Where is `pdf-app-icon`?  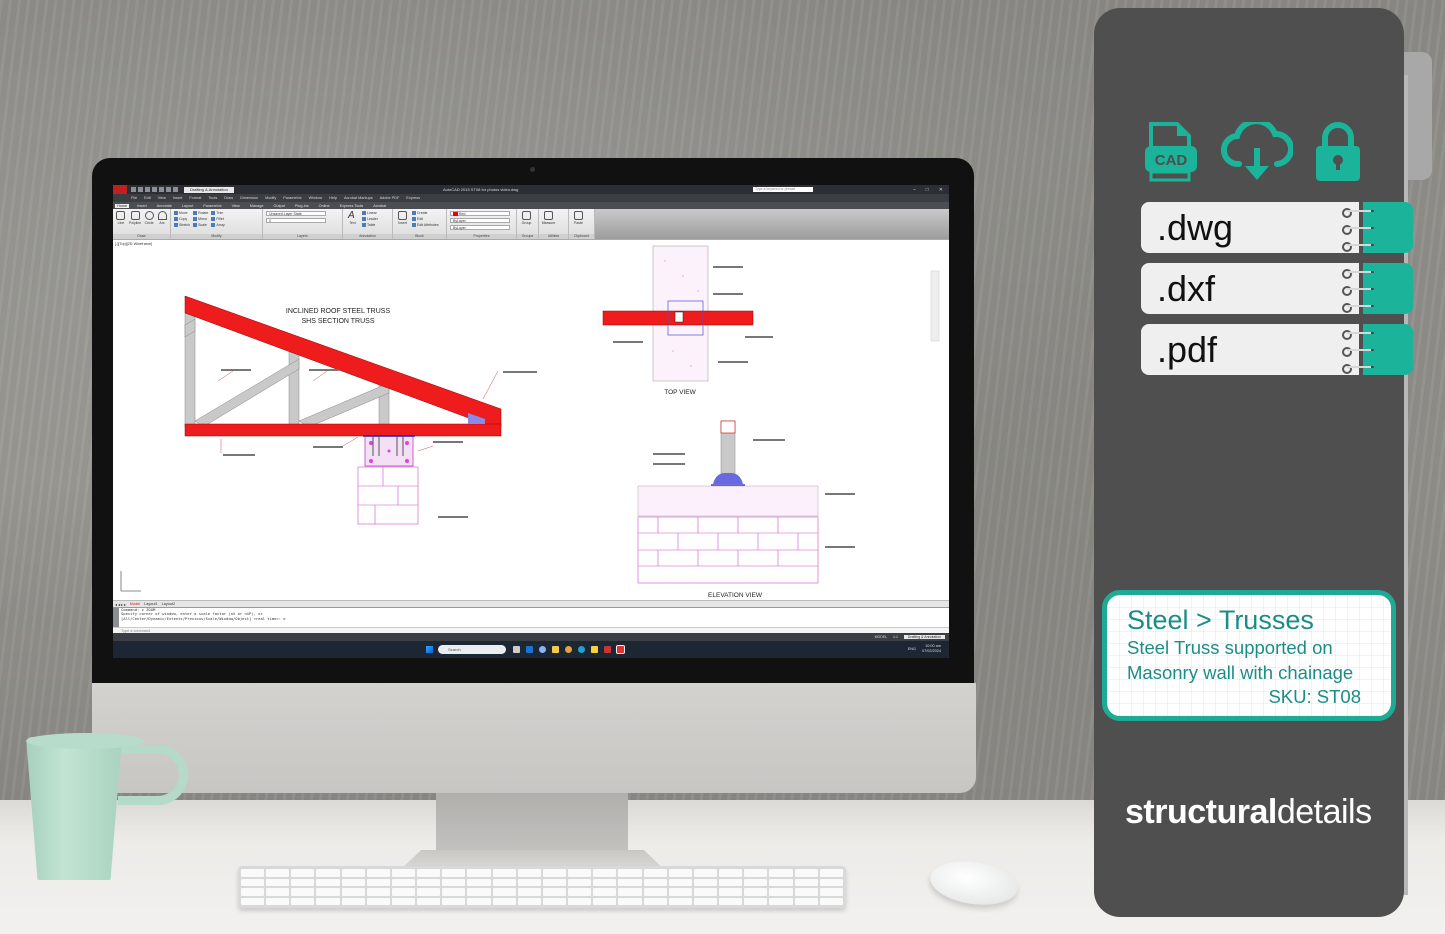 pdf-app-icon is located at coordinates (607, 649).